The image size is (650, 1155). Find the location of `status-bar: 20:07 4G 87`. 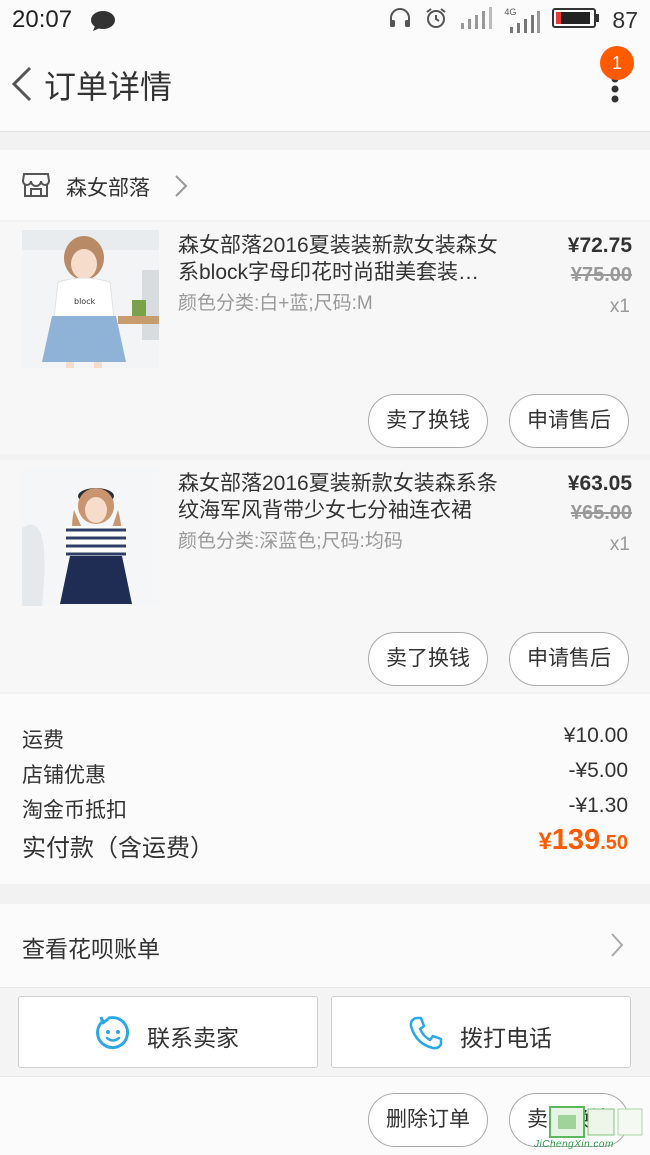

status-bar: 20:07 4G 87 is located at coordinates (325, 20).